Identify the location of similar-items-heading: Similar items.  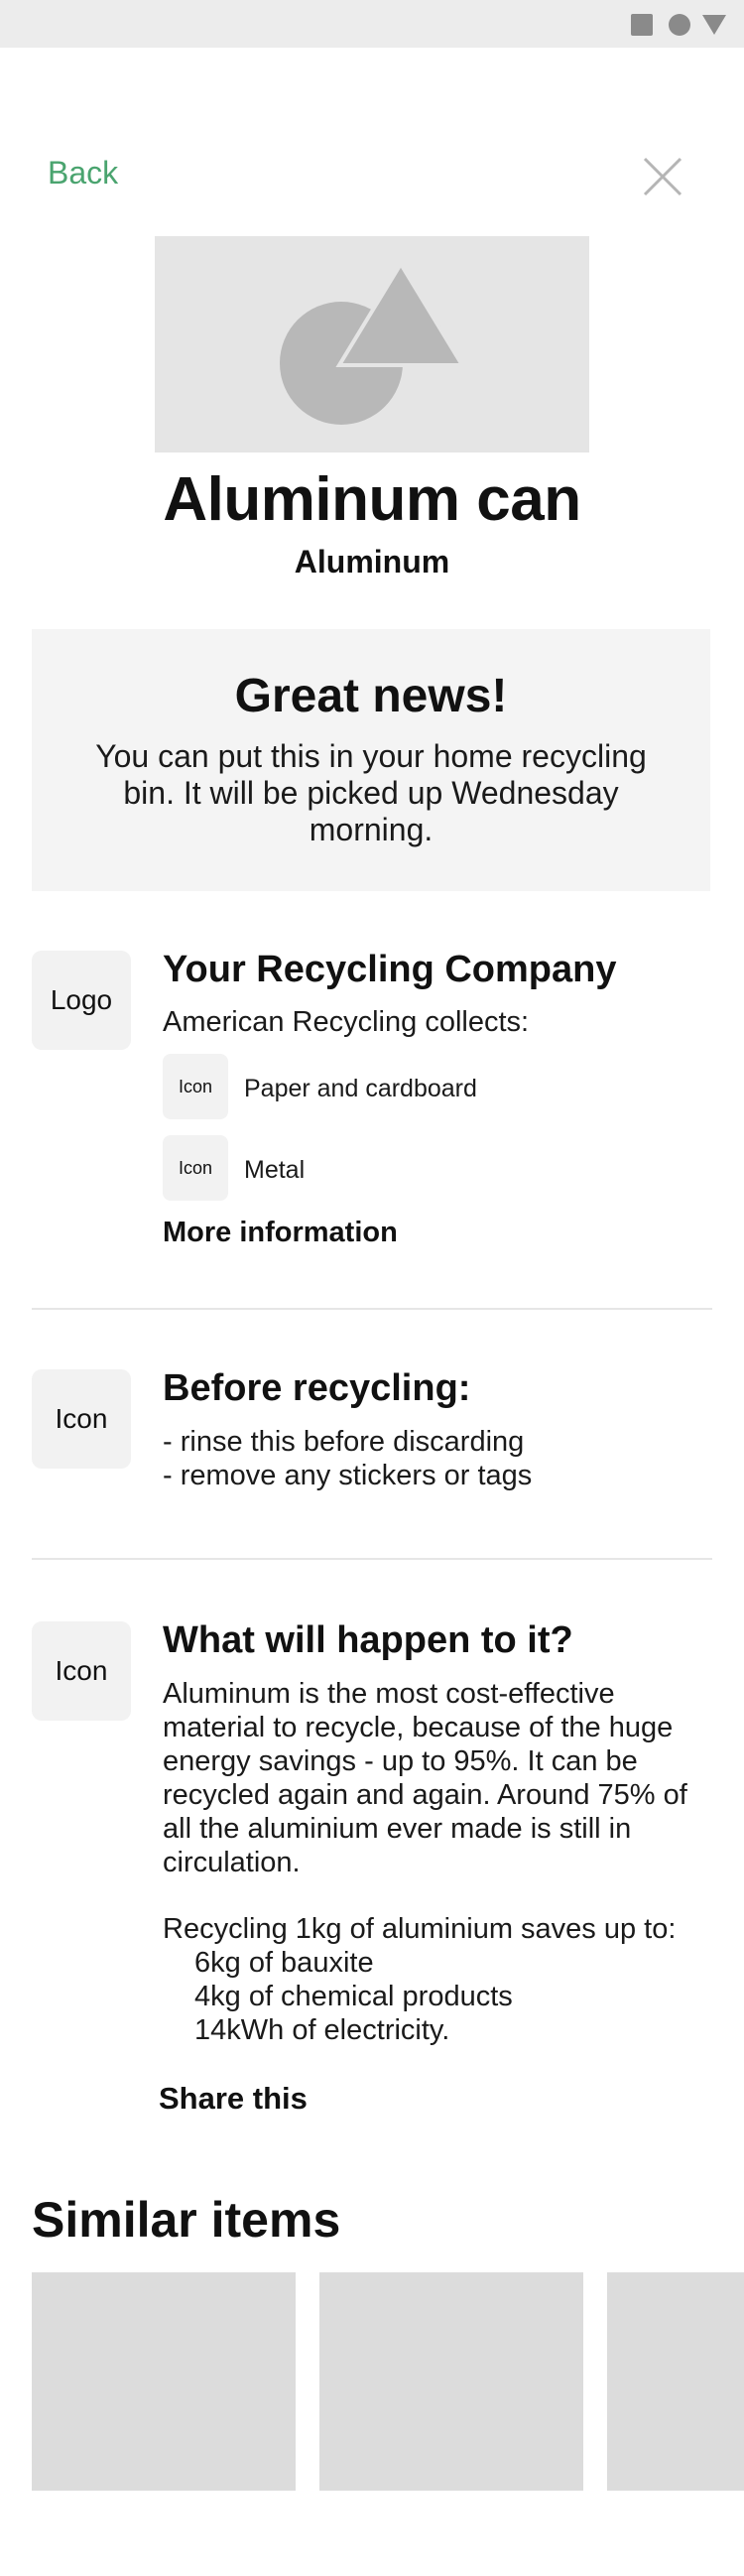
(186, 2220).